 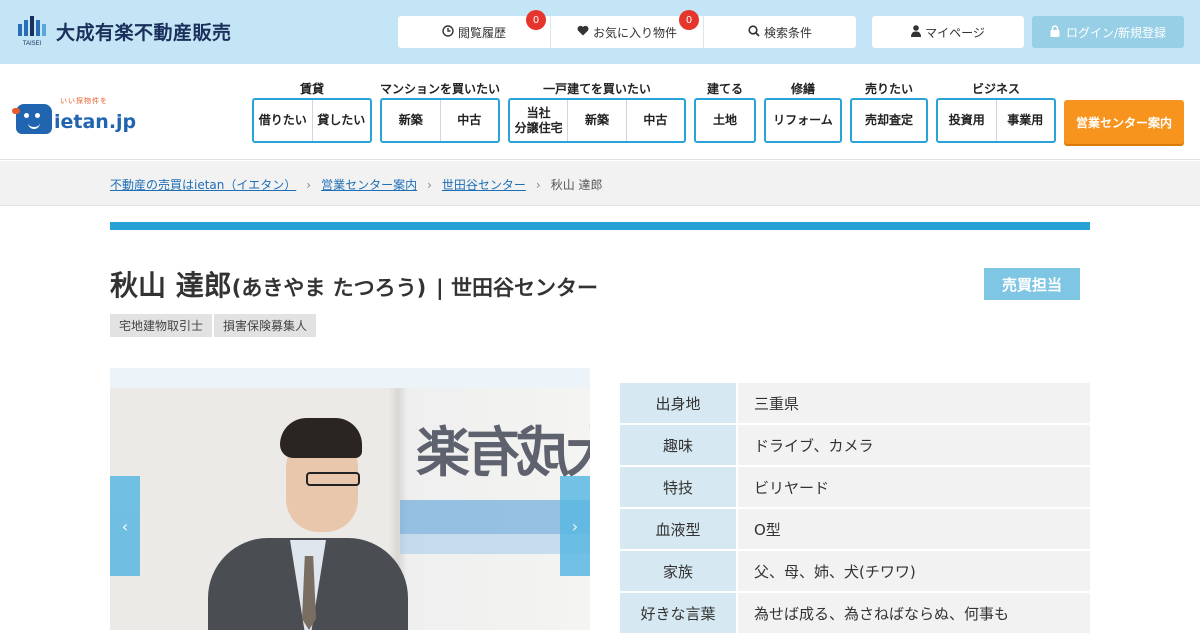 What do you see at coordinates (1124, 122) in the screenshot?
I see `sales-center-button: 営業センター案内` at bounding box center [1124, 122].